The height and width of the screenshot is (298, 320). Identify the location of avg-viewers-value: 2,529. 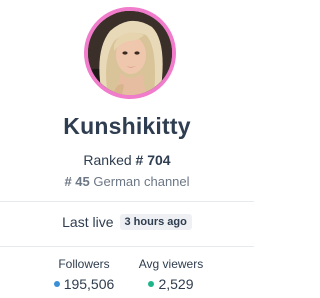
(176, 284).